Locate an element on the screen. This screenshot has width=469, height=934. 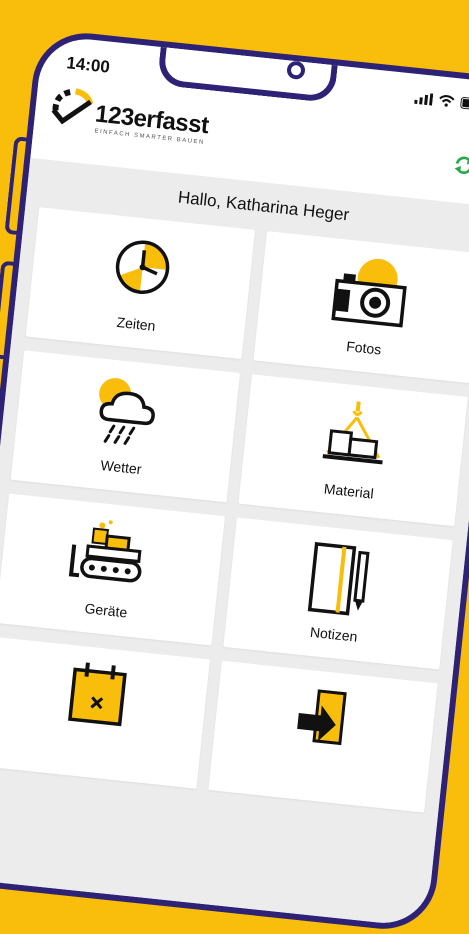
sync-icon is located at coordinates (460, 165).